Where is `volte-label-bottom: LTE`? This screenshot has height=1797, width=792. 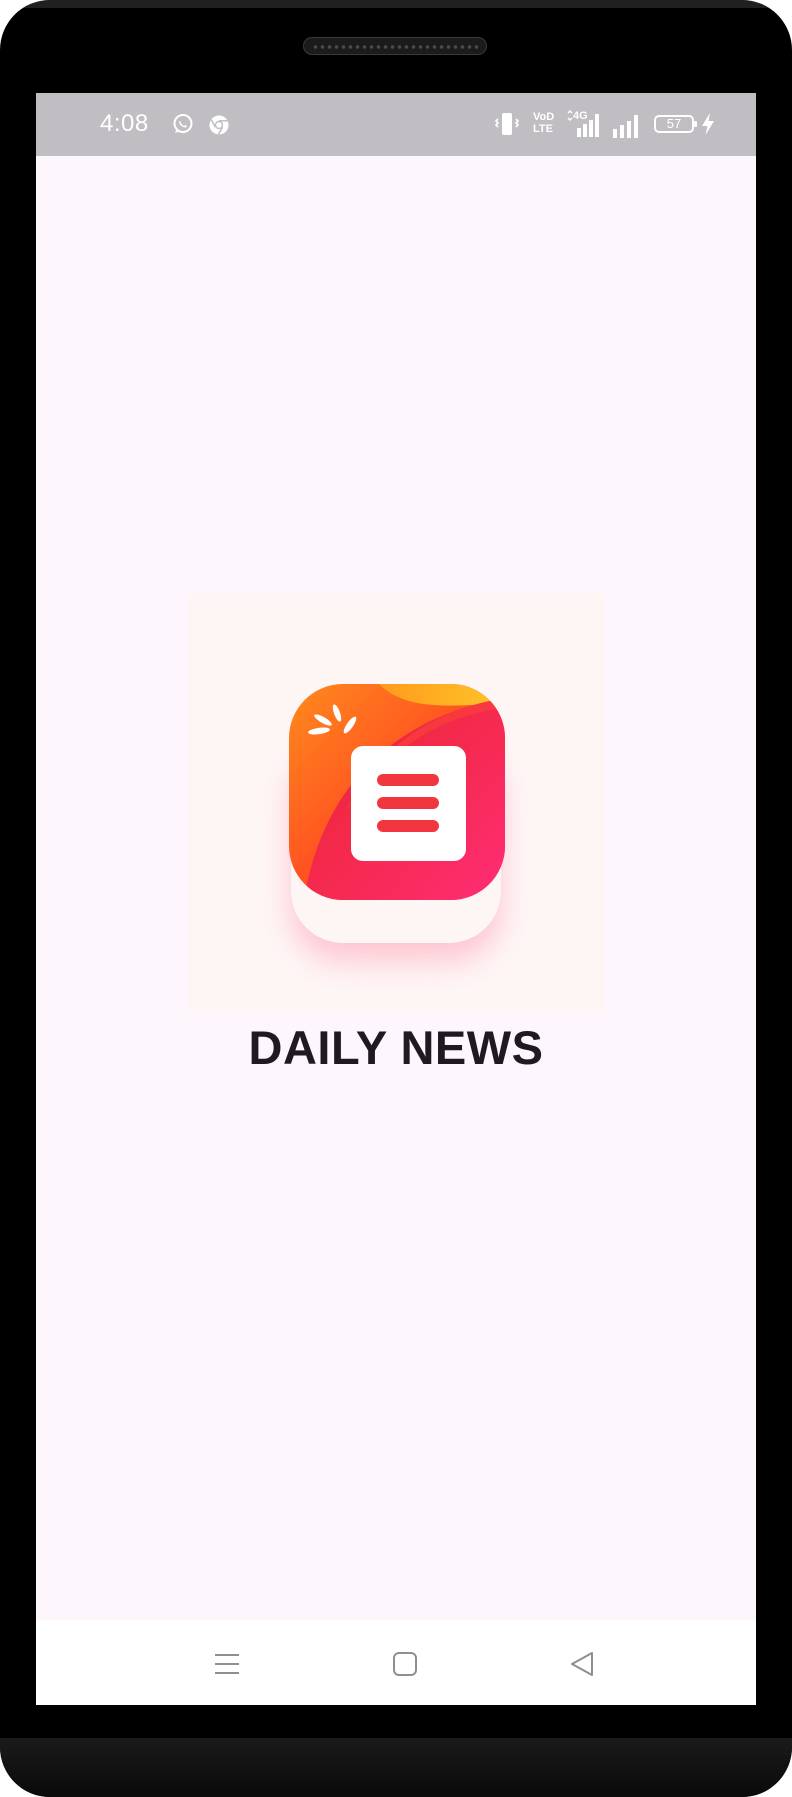
volte-label-bottom: LTE is located at coordinates (543, 129).